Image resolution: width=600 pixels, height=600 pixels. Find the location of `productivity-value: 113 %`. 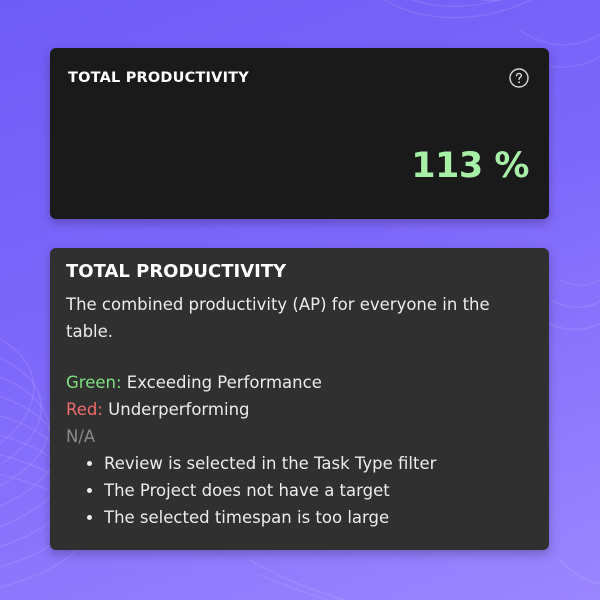

productivity-value: 113 % is located at coordinates (470, 166).